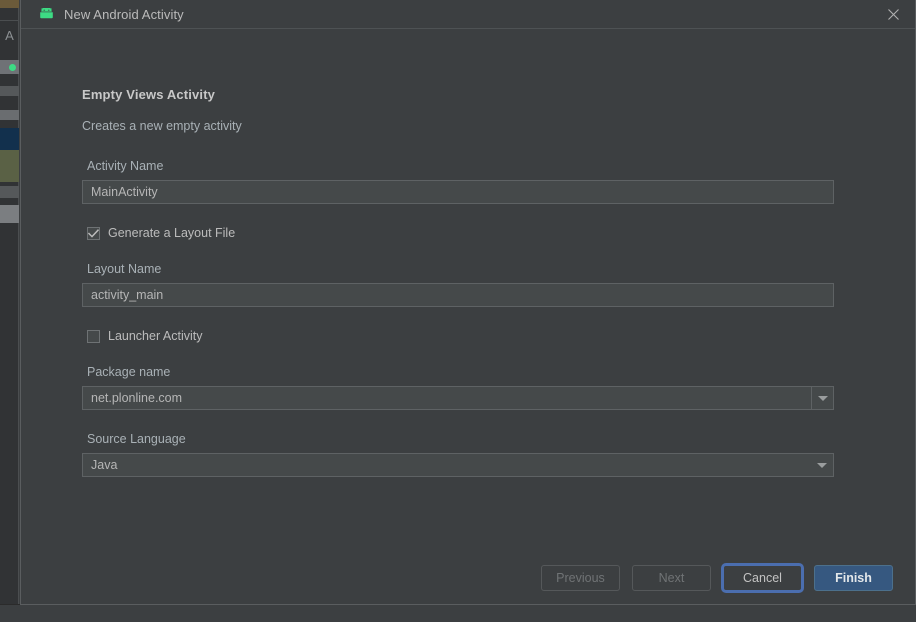 The height and width of the screenshot is (622, 916). Describe the element at coordinates (580, 578) in the screenshot. I see `previous-button: Previous` at that location.